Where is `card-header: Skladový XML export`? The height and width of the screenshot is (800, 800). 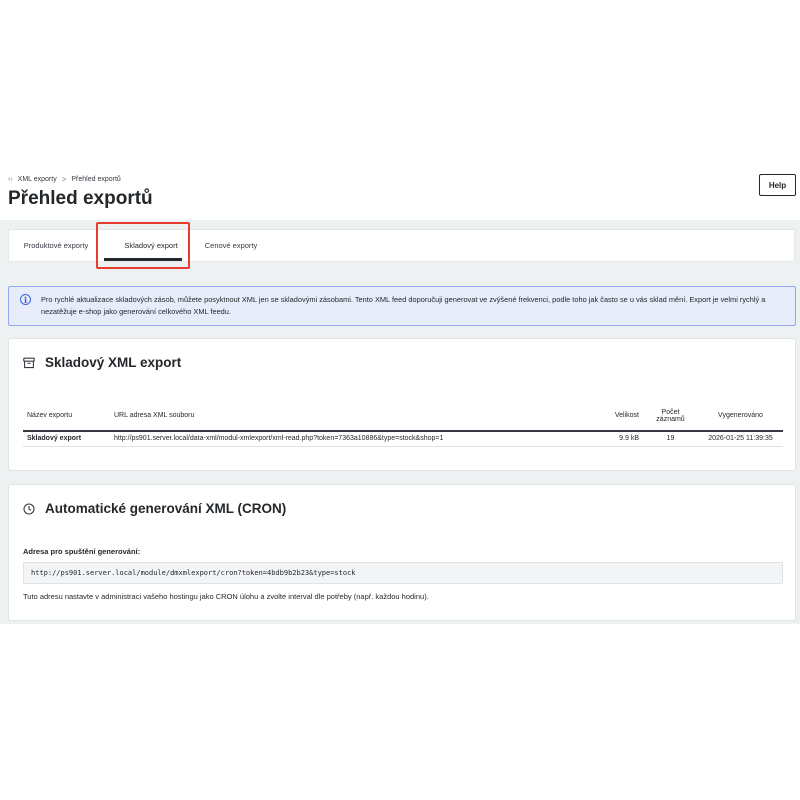 card-header: Skladový XML export is located at coordinates (102, 362).